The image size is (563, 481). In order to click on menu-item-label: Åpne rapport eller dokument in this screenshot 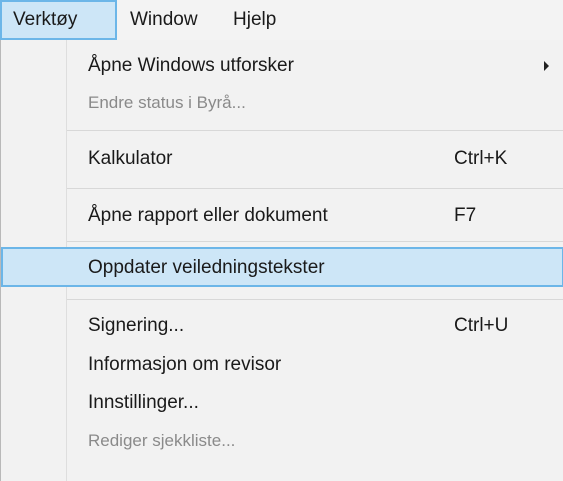, I will do `click(208, 215)`.